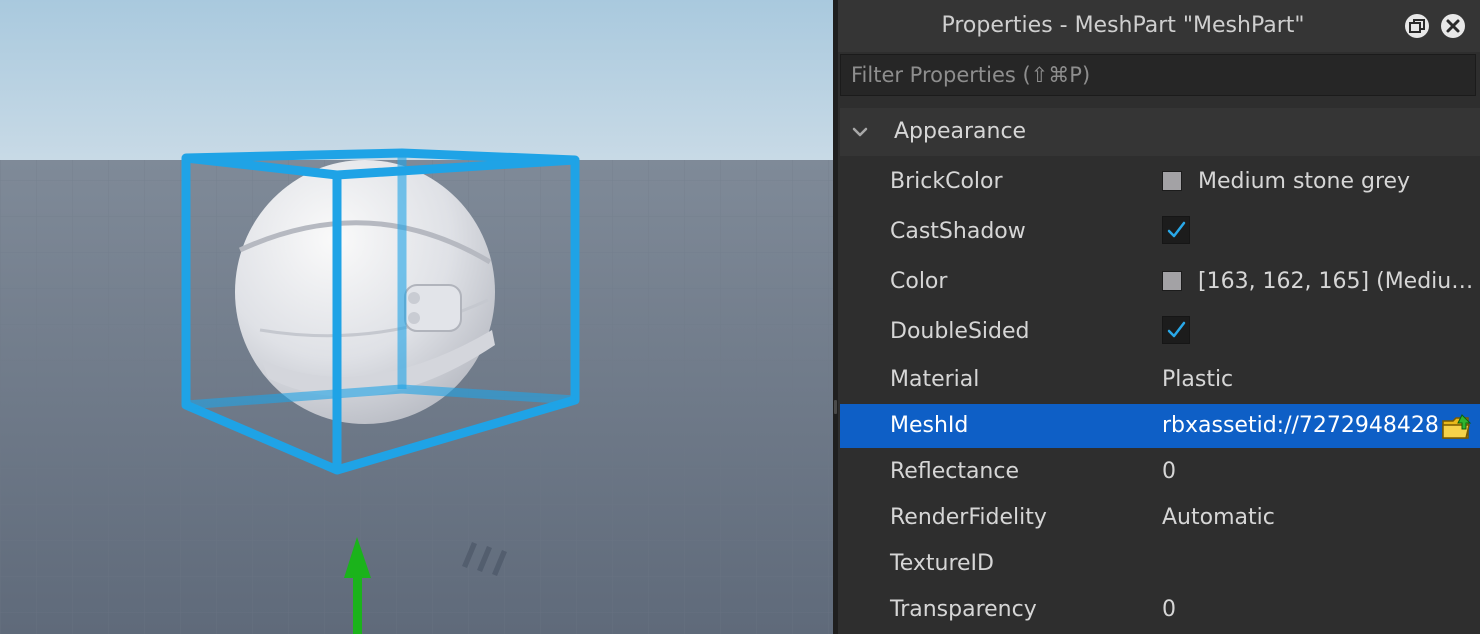 This screenshot has height=634, width=1480. I want to click on splitter-grip, so click(835, 407).